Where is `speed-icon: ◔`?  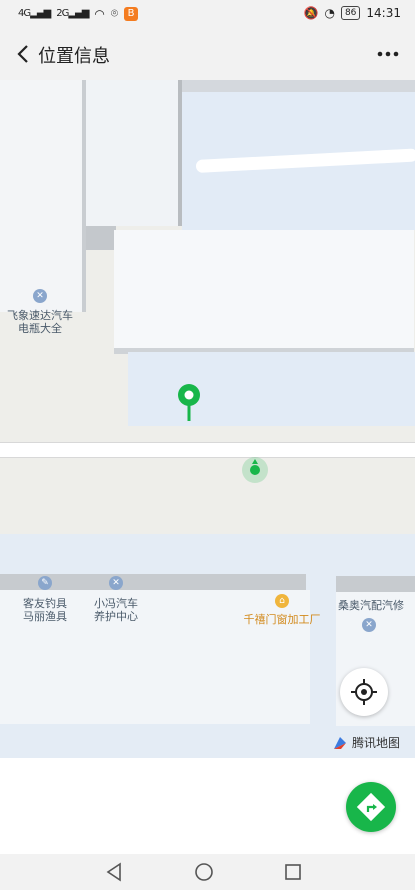
speed-icon: ◔ is located at coordinates (329, 13).